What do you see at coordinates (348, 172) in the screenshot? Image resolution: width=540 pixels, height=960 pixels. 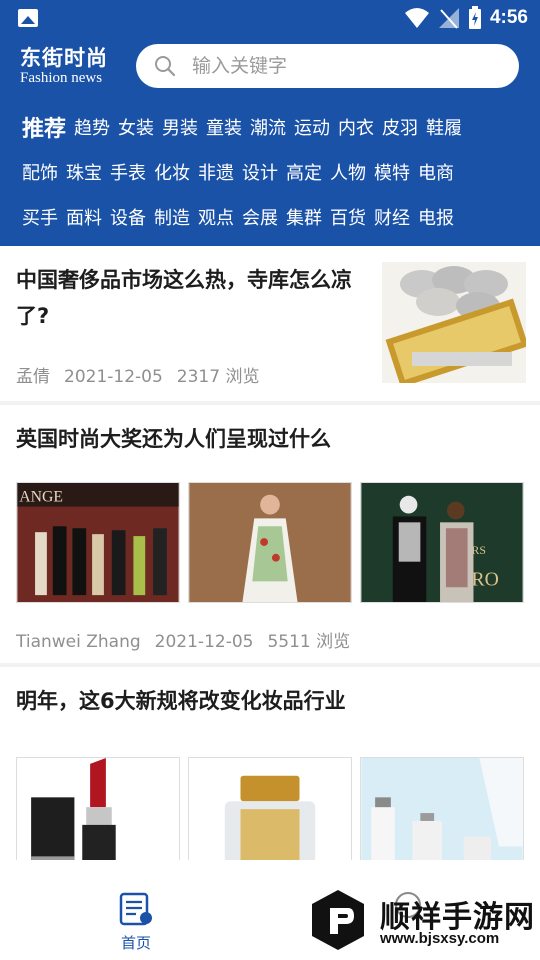 I see `category-tab: 人物` at bounding box center [348, 172].